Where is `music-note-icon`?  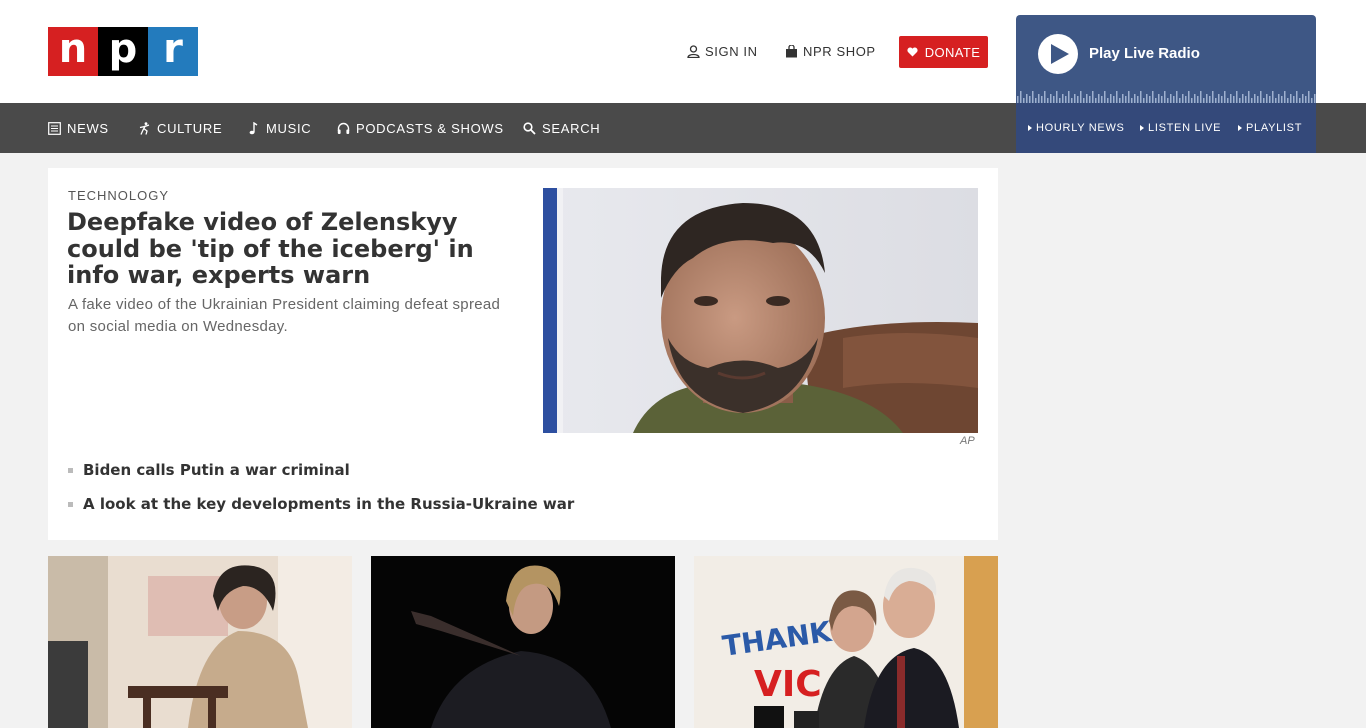 music-note-icon is located at coordinates (253, 127).